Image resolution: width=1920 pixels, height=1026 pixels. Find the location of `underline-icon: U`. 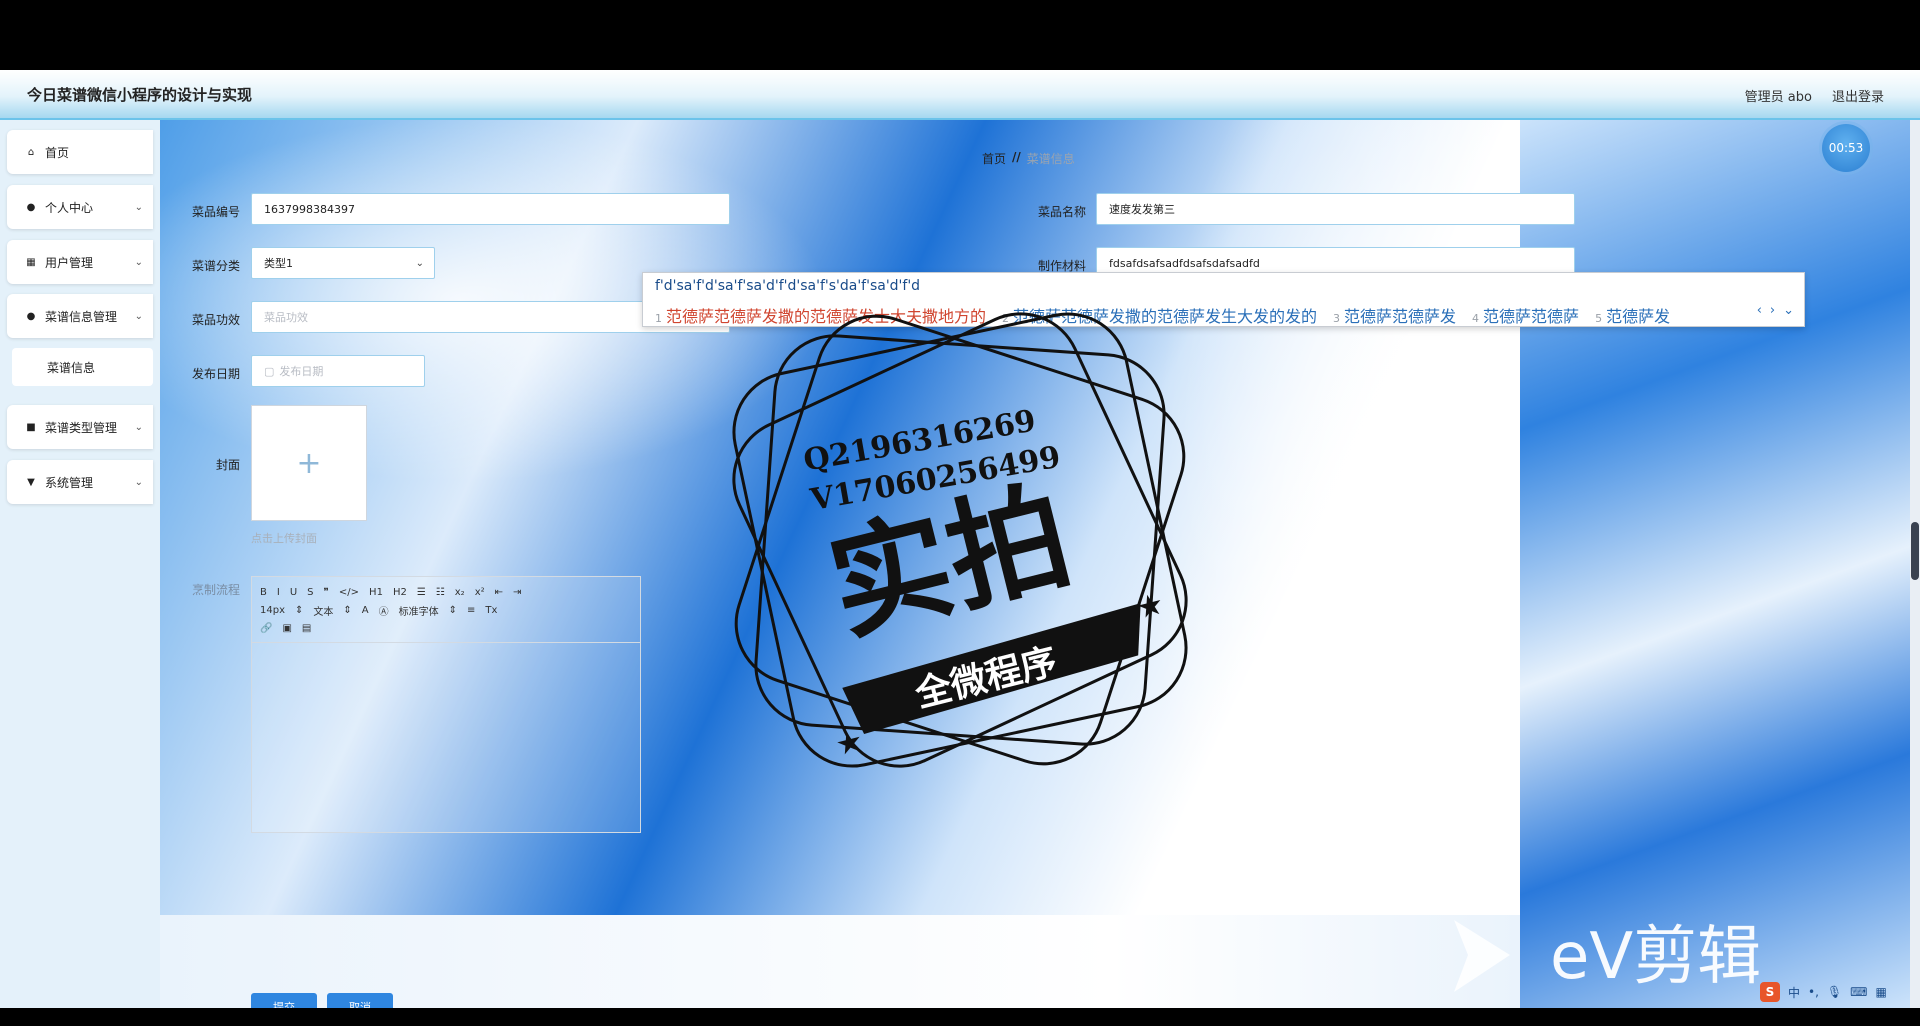

underline-icon: U is located at coordinates (293, 592).